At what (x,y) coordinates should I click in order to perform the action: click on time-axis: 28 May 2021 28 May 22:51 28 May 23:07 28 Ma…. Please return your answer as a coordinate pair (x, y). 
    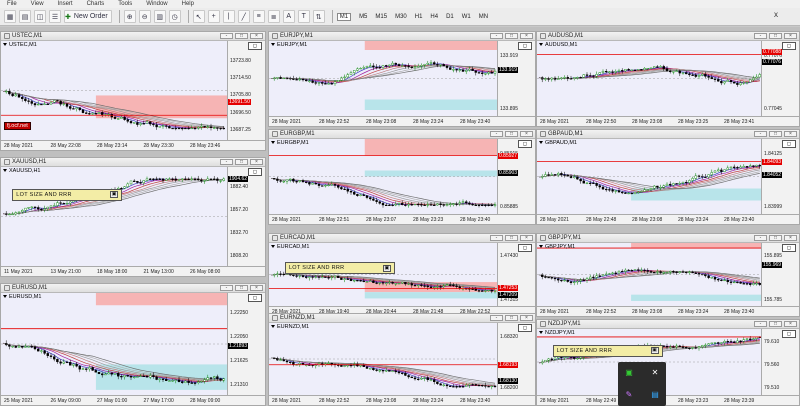
    Looking at the image, I should click on (402, 219).